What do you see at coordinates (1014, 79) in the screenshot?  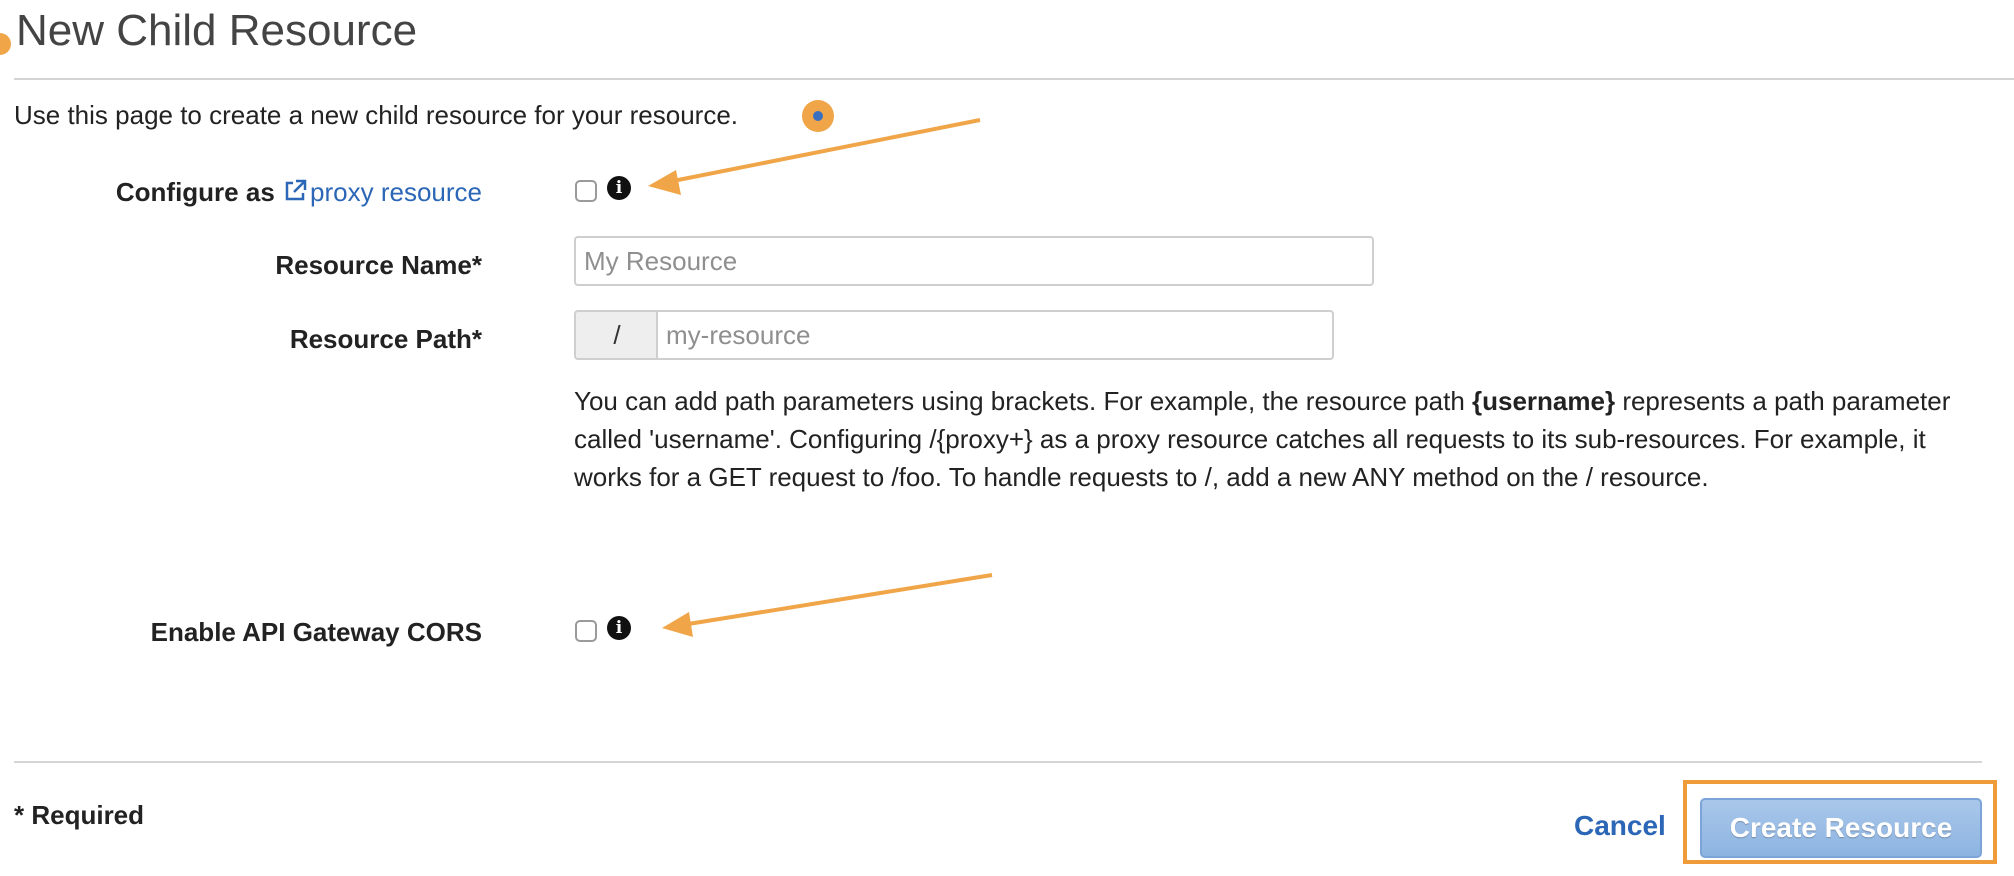 I see `title-divider` at bounding box center [1014, 79].